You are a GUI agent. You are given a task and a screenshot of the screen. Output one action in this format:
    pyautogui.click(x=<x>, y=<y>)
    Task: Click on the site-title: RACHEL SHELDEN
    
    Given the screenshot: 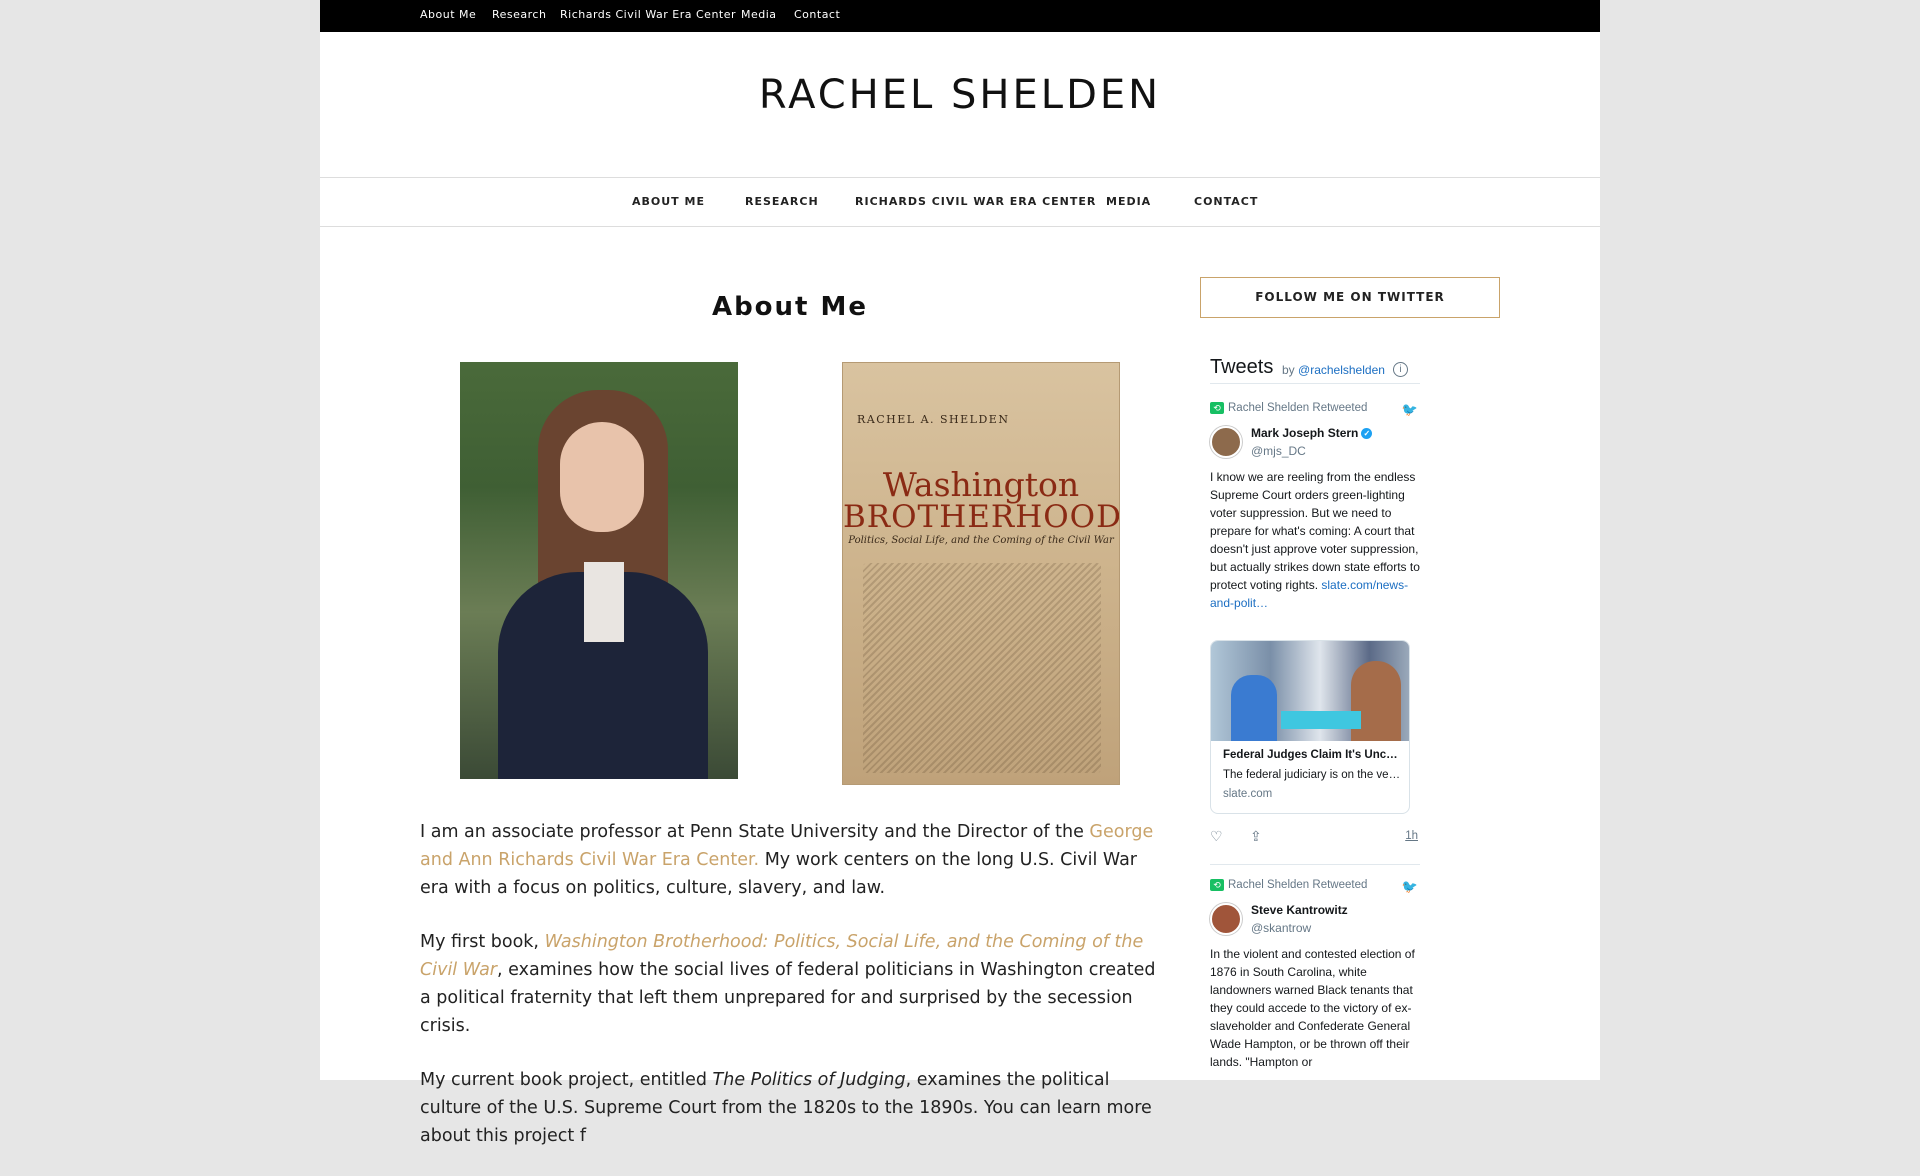 What is the action you would take?
    pyautogui.click(x=960, y=95)
    